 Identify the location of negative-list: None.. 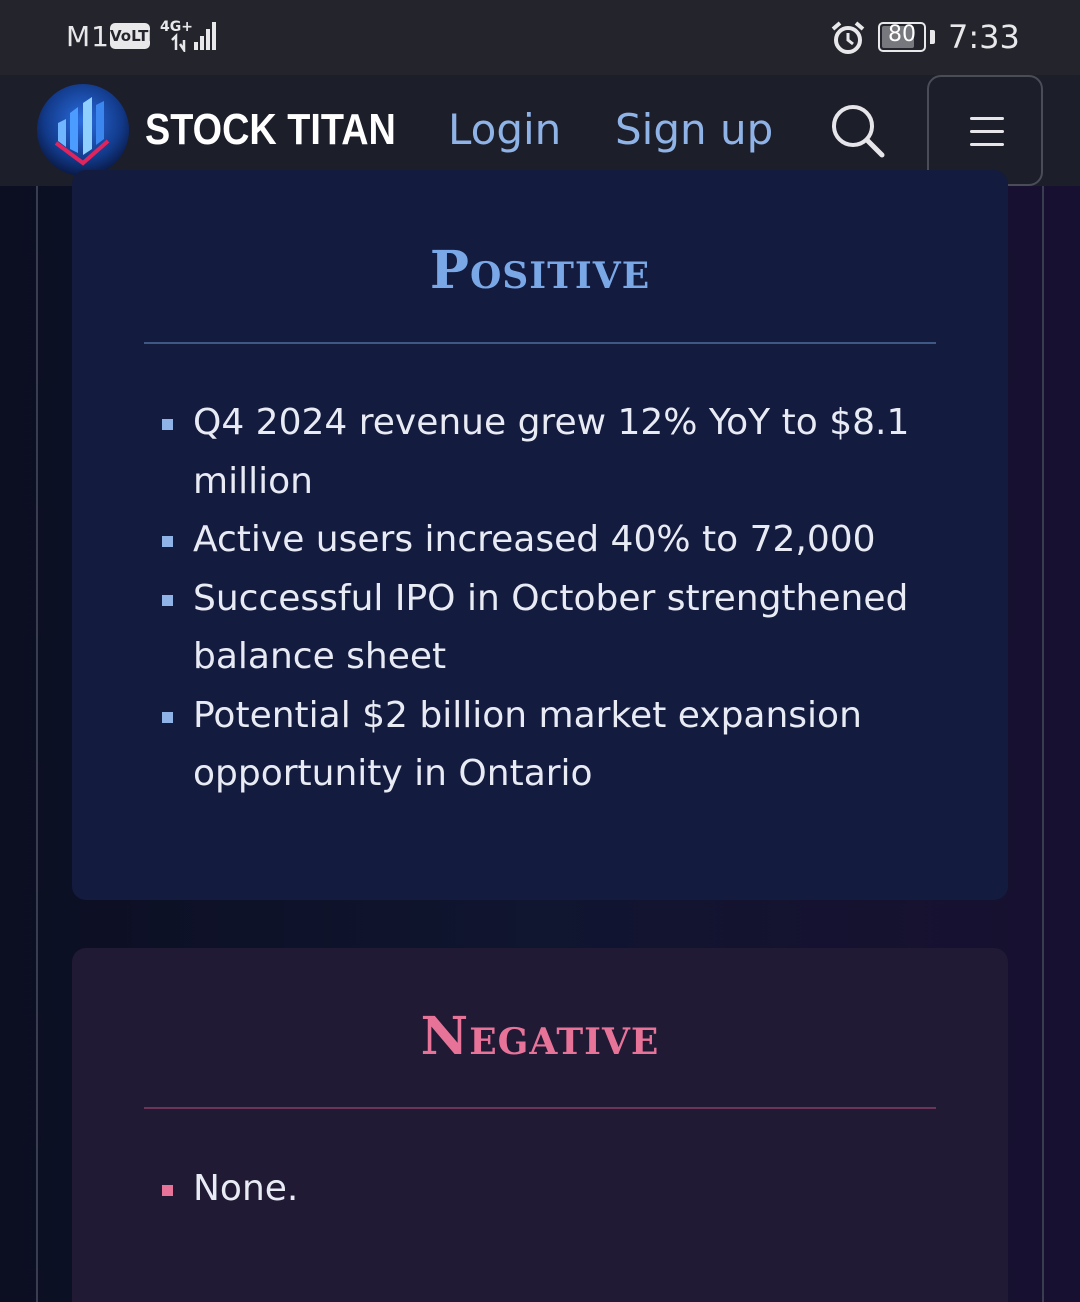
(540, 1189).